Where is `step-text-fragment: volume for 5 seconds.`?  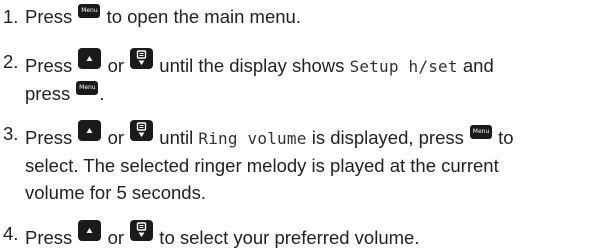
step-text-fragment: volume for 5 seconds. is located at coordinates (115, 192).